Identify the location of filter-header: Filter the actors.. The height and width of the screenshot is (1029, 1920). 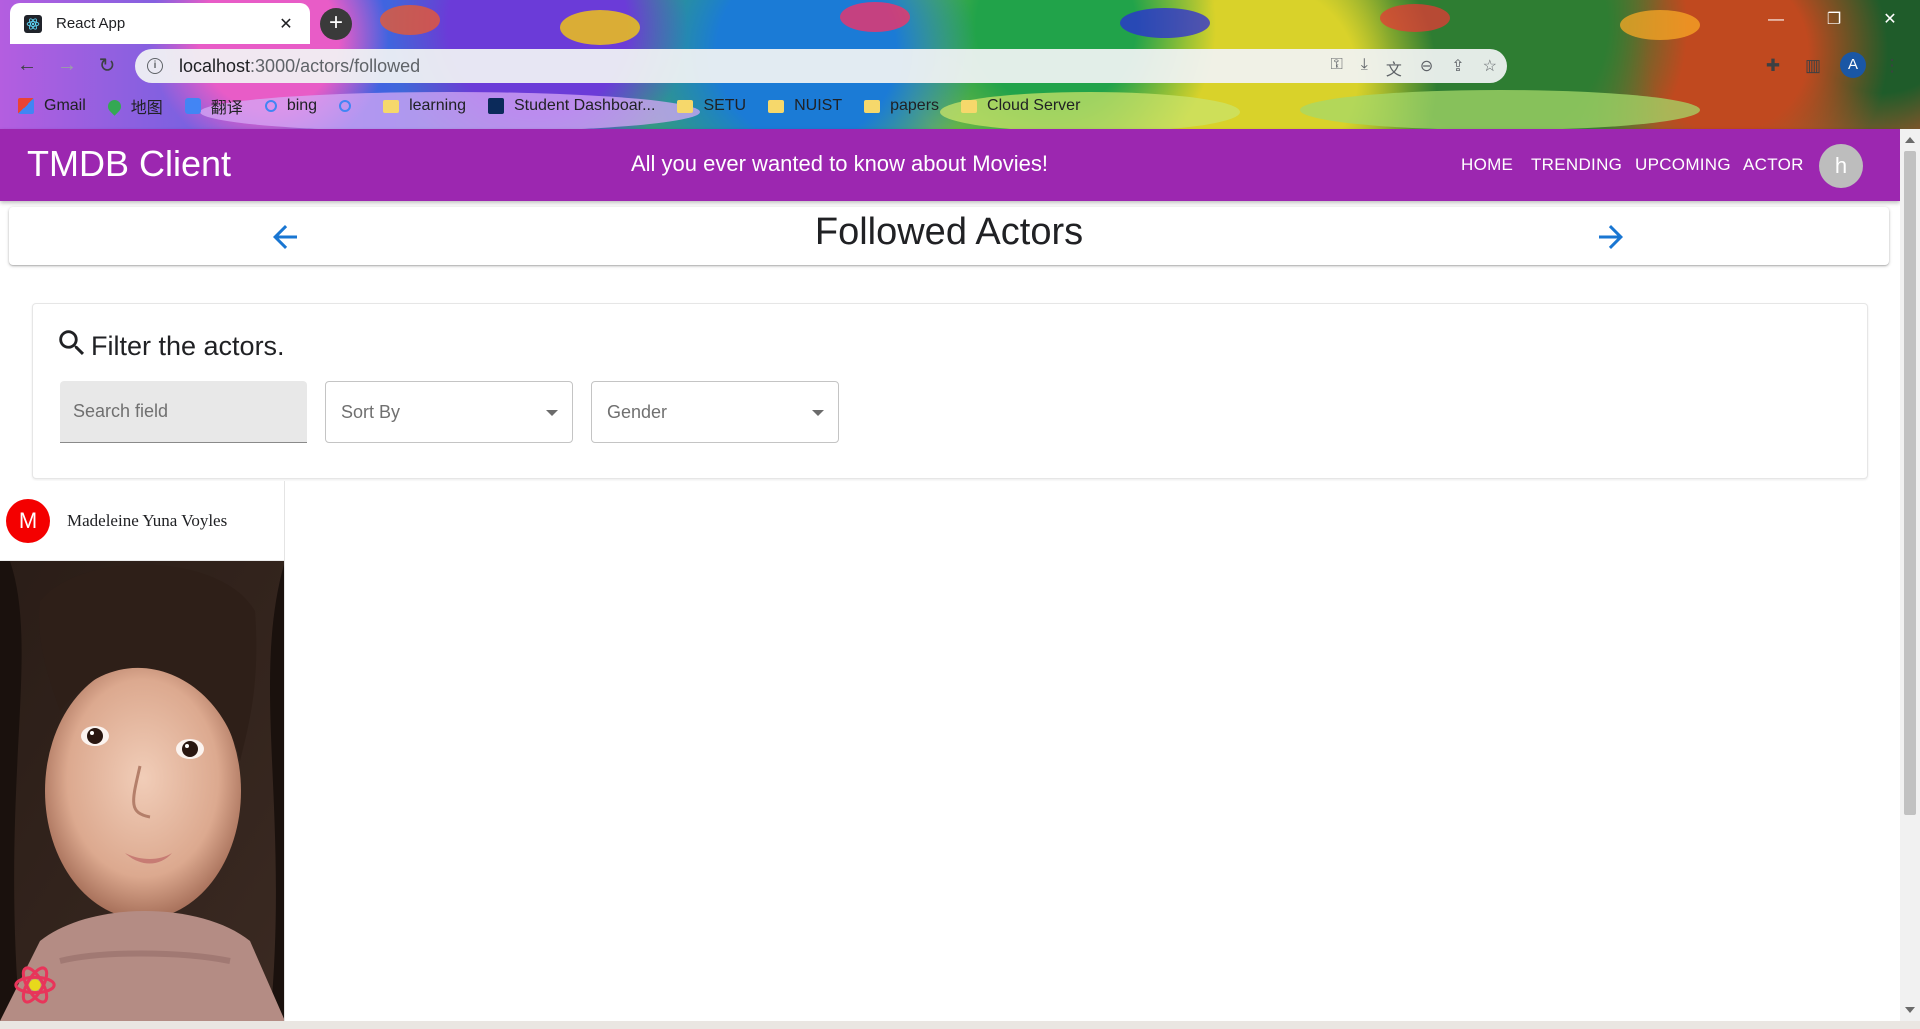
(170, 343).